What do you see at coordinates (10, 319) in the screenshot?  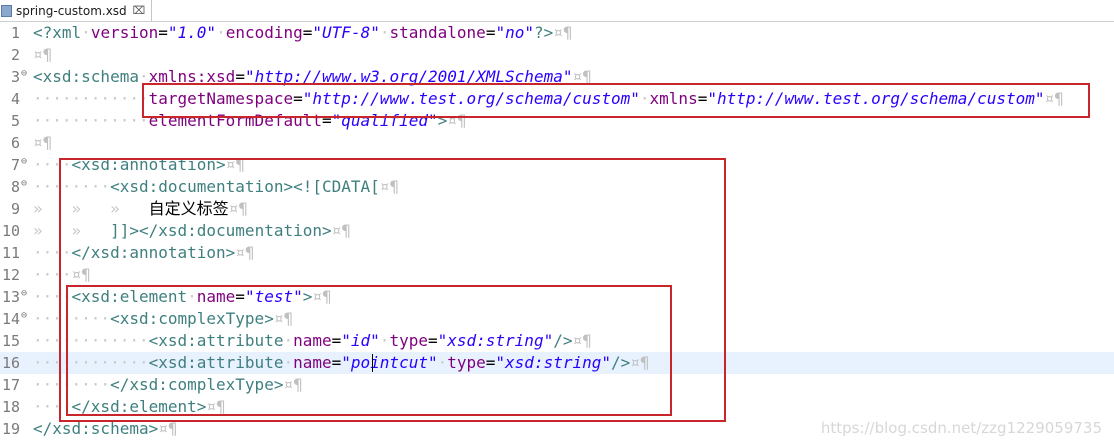 I see `line-number: 14` at bounding box center [10, 319].